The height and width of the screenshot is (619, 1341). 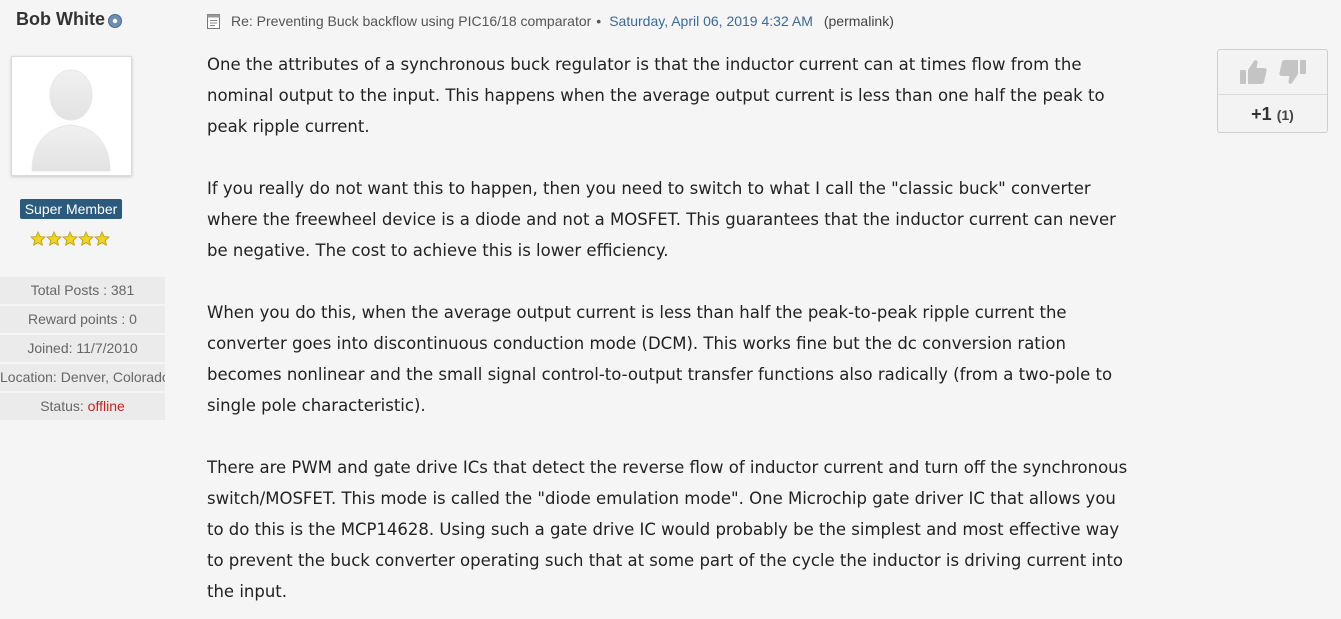 I want to click on post-date-link: Saturday, April 06, 2019 4:32 AM, so click(x=711, y=21).